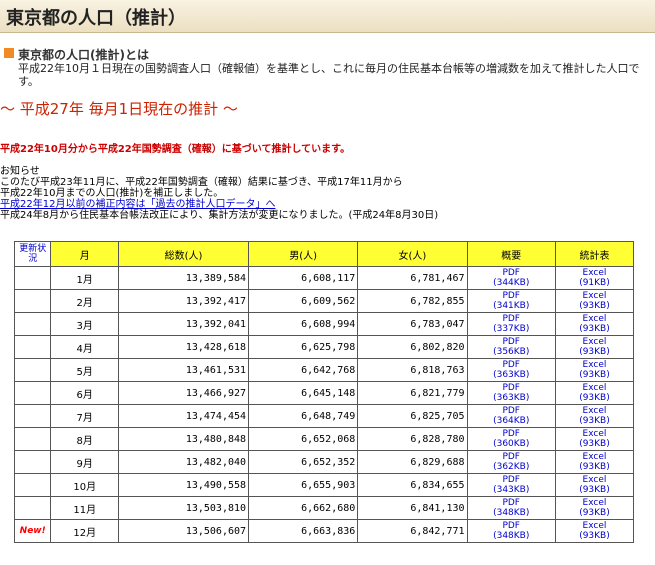  I want to click on pdf-size: (356KB), so click(511, 352).